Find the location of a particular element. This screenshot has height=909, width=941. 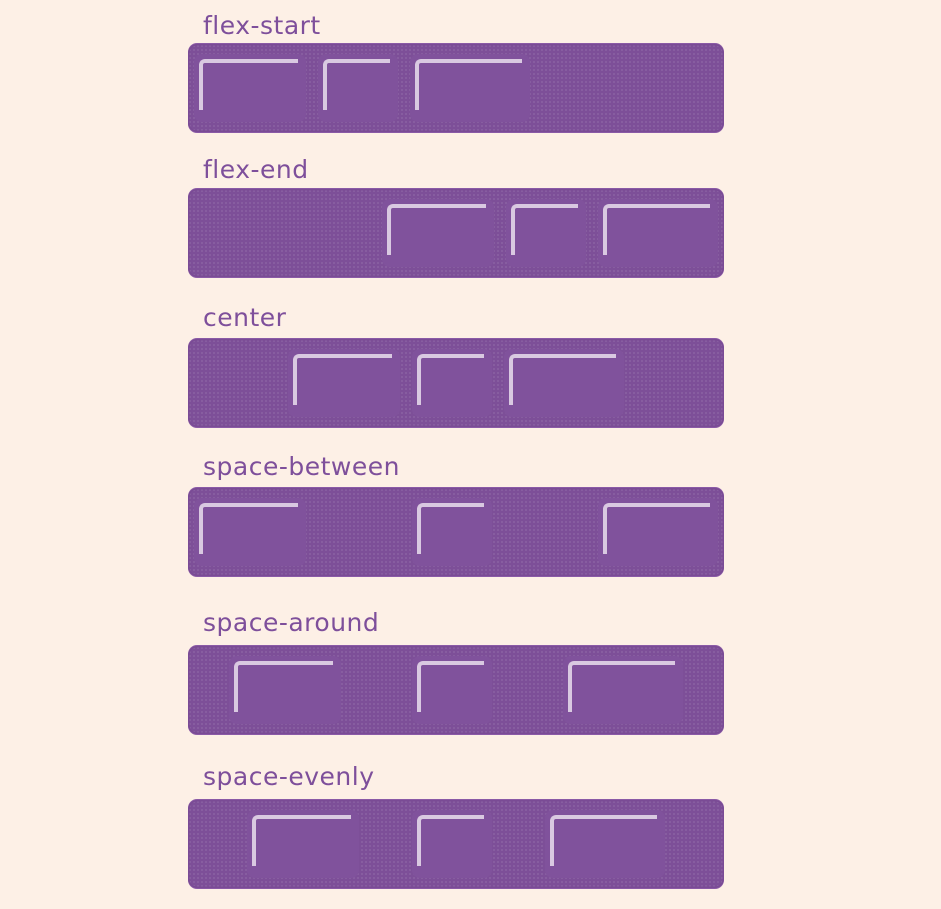

section-label: space-evenly is located at coordinates (289, 776).